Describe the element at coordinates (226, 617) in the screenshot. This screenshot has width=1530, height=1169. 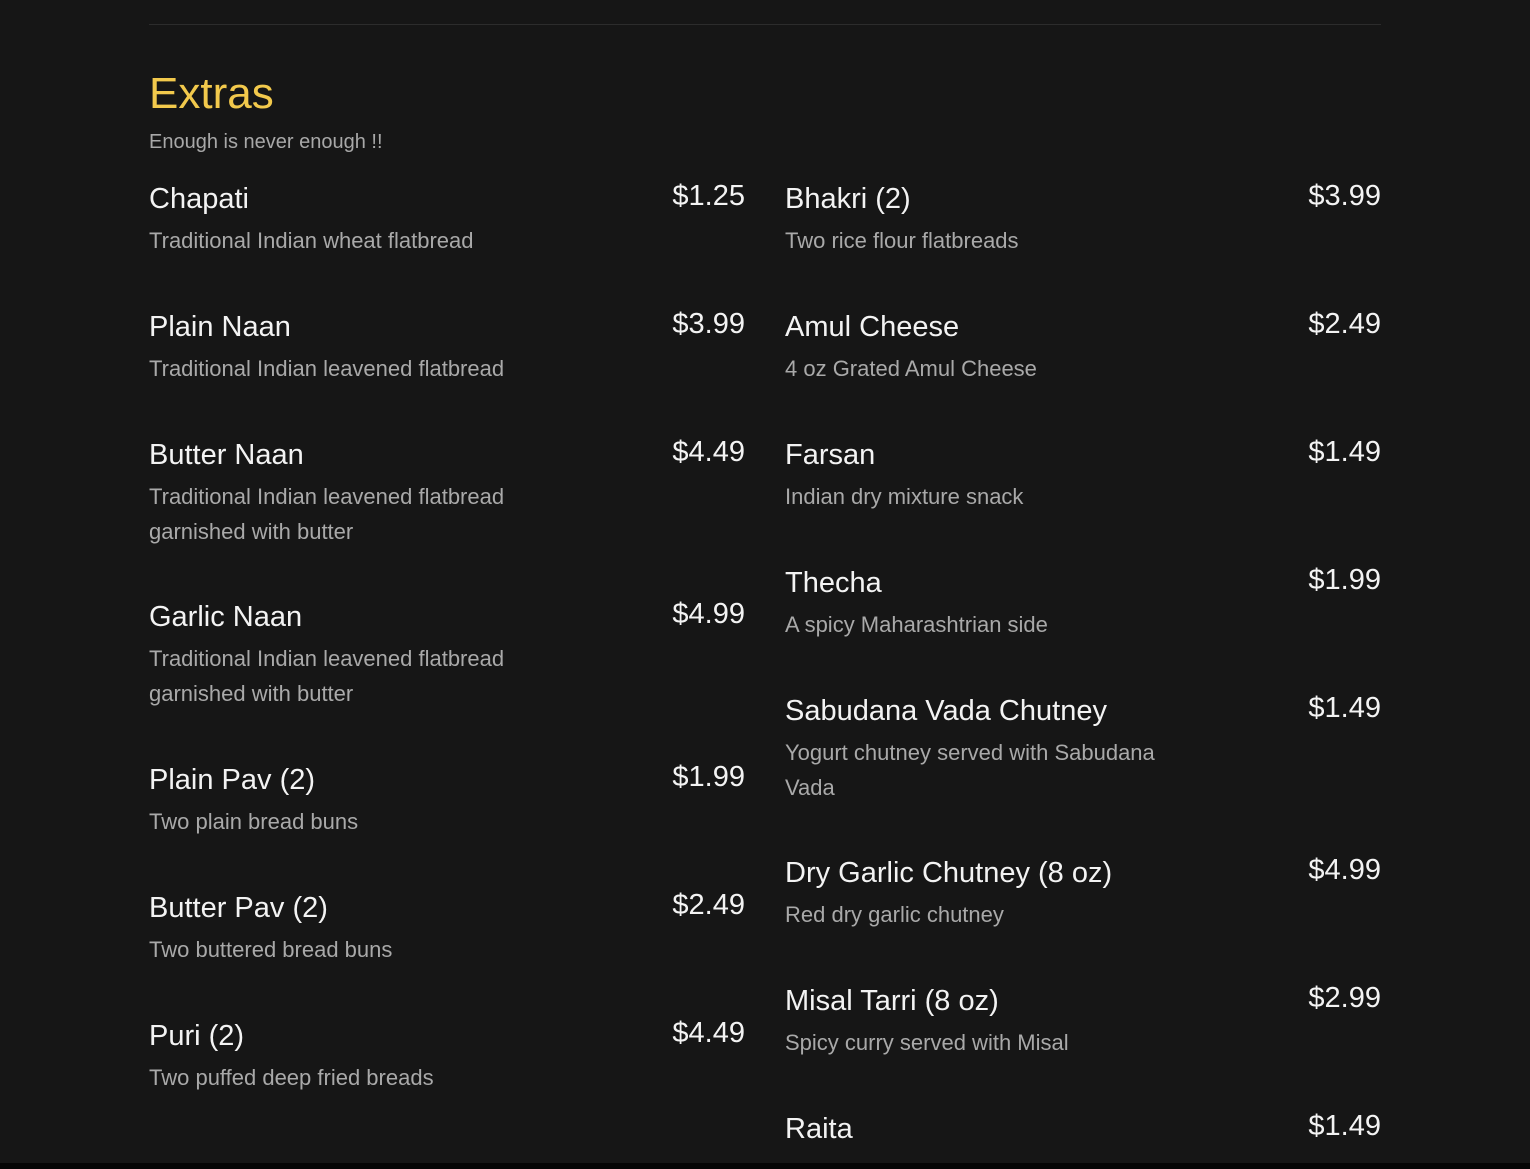
I see `menu-item-name: Garlic Naan` at that location.